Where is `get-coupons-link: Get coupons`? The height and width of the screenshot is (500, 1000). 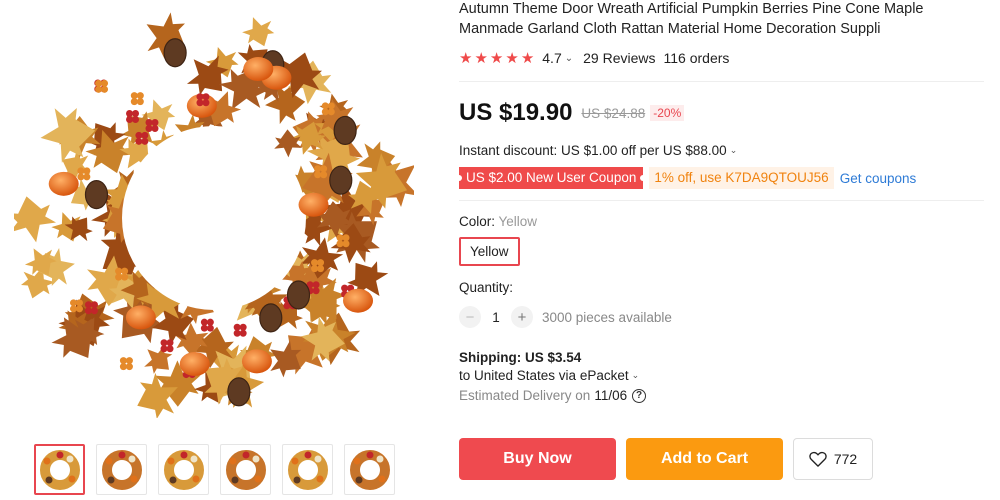 get-coupons-link: Get coupons is located at coordinates (878, 178).